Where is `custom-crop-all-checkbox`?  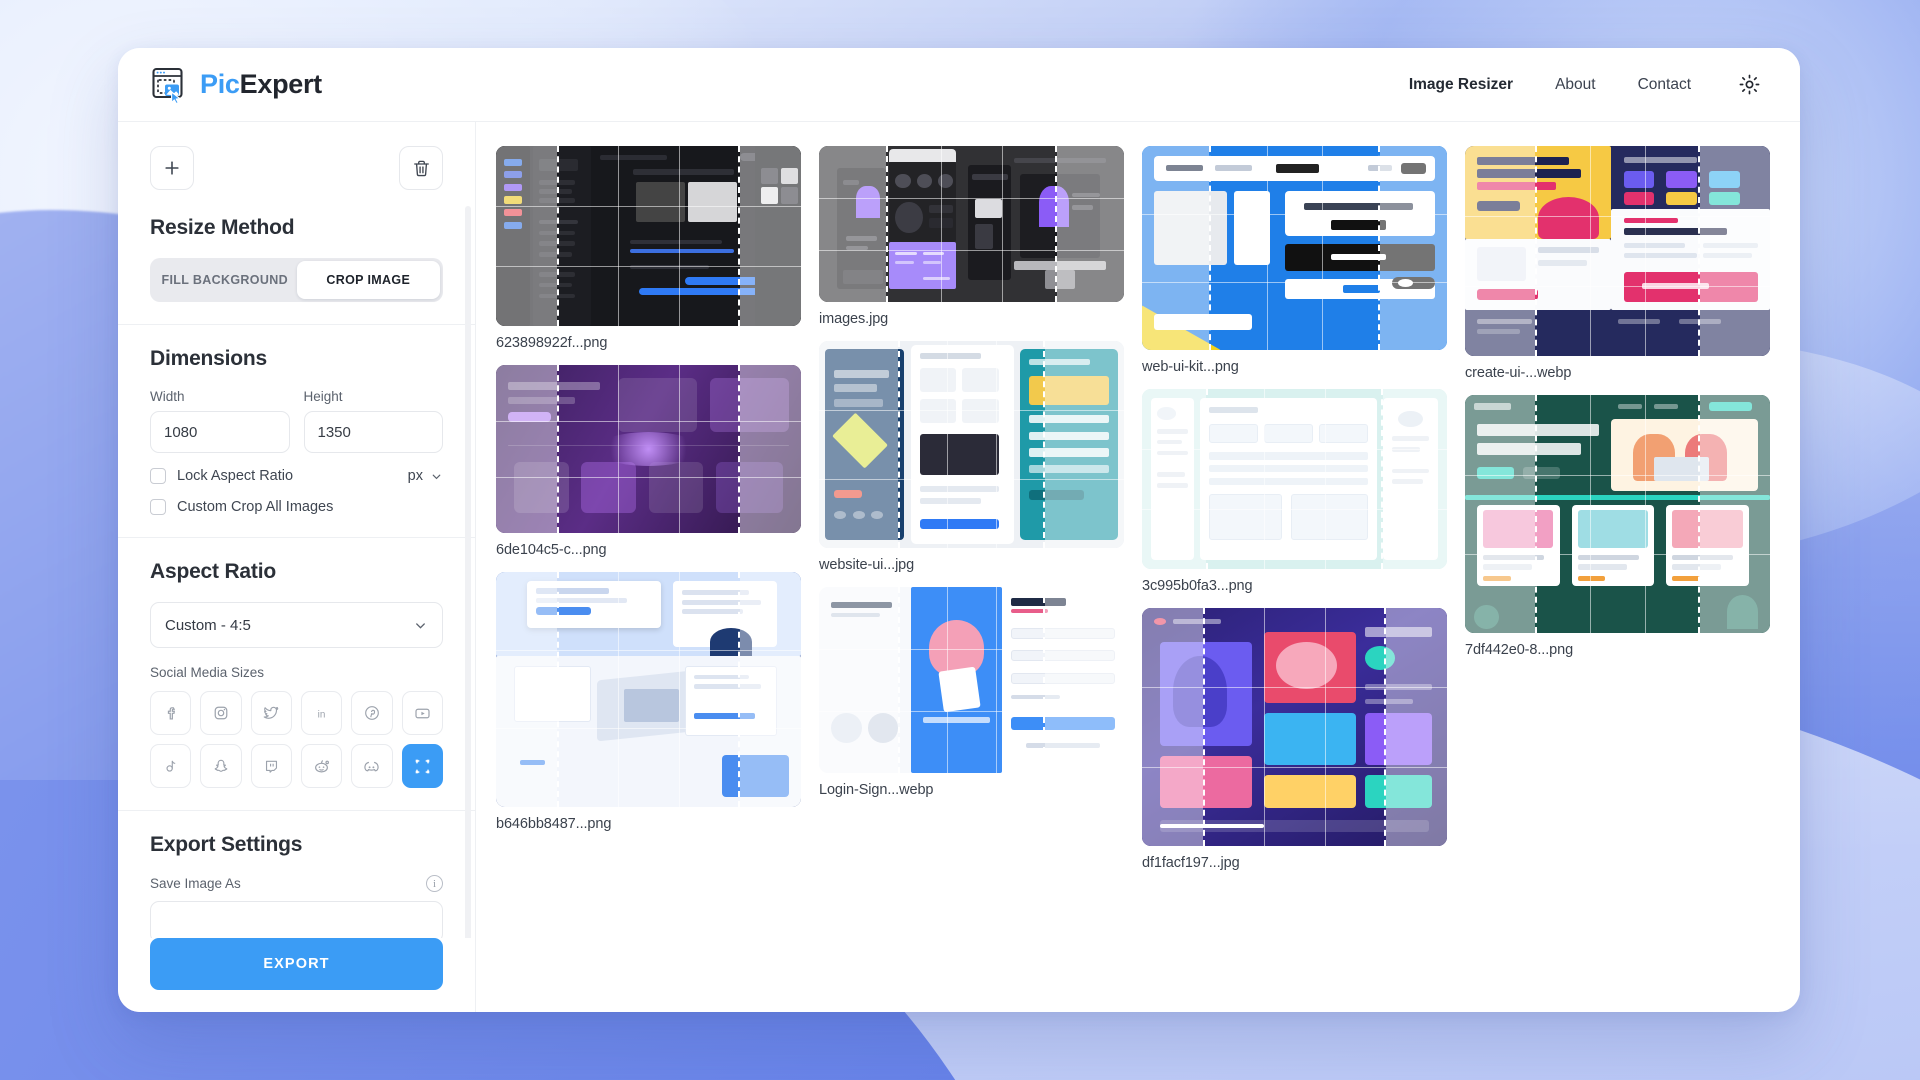 custom-crop-all-checkbox is located at coordinates (158, 507).